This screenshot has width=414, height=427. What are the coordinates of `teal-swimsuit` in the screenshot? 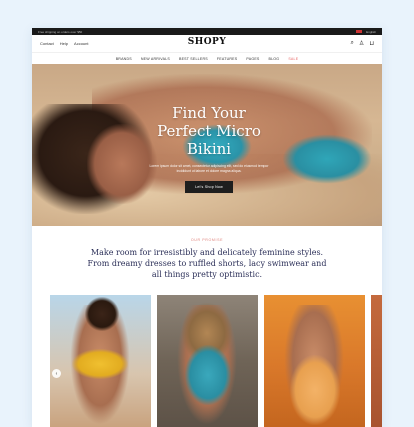 It's located at (208, 375).